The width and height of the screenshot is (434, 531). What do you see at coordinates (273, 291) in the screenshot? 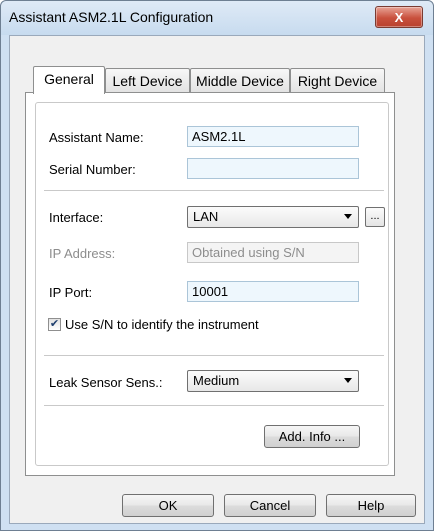
I see `ip-port-field` at bounding box center [273, 291].